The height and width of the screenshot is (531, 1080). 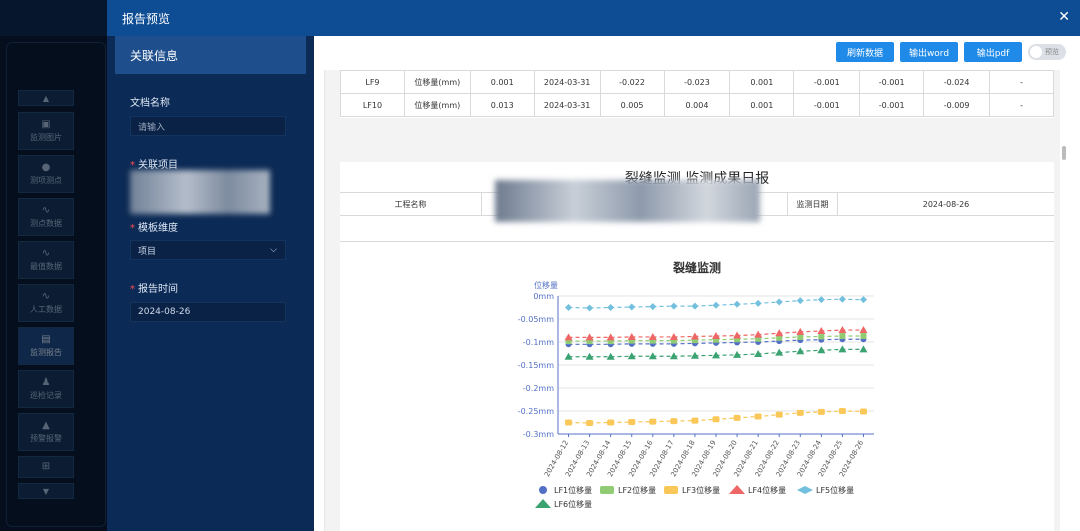 I want to click on template-label: * 模板维度, so click(x=154, y=228).